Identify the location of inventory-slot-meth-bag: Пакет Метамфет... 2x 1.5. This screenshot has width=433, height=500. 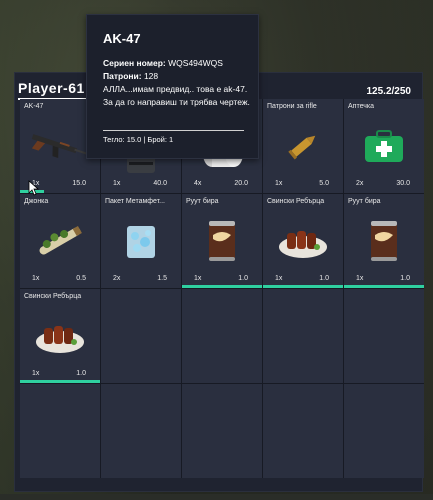
(141, 241).